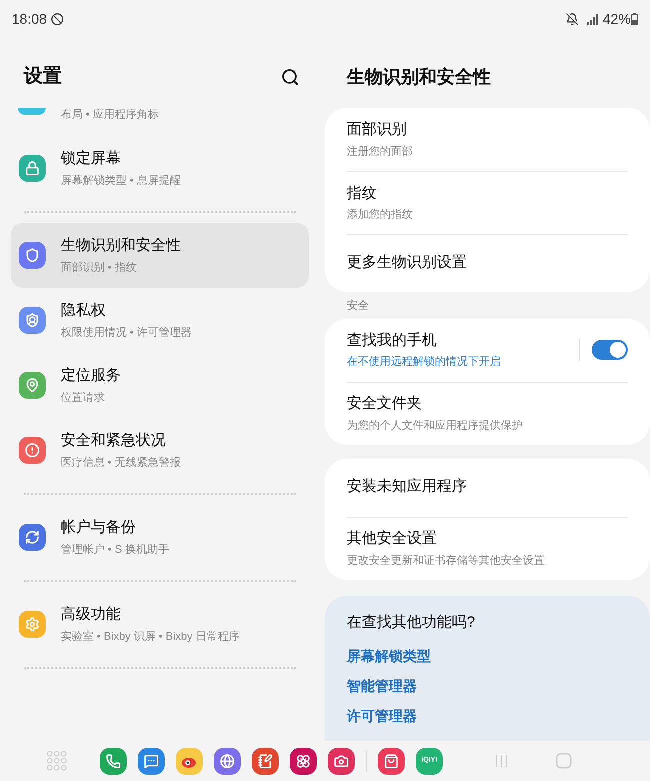 Image resolution: width=650 pixels, height=781 pixels. What do you see at coordinates (160, 385) in the screenshot?
I see `settings-item: 定位服务 位置请求` at bounding box center [160, 385].